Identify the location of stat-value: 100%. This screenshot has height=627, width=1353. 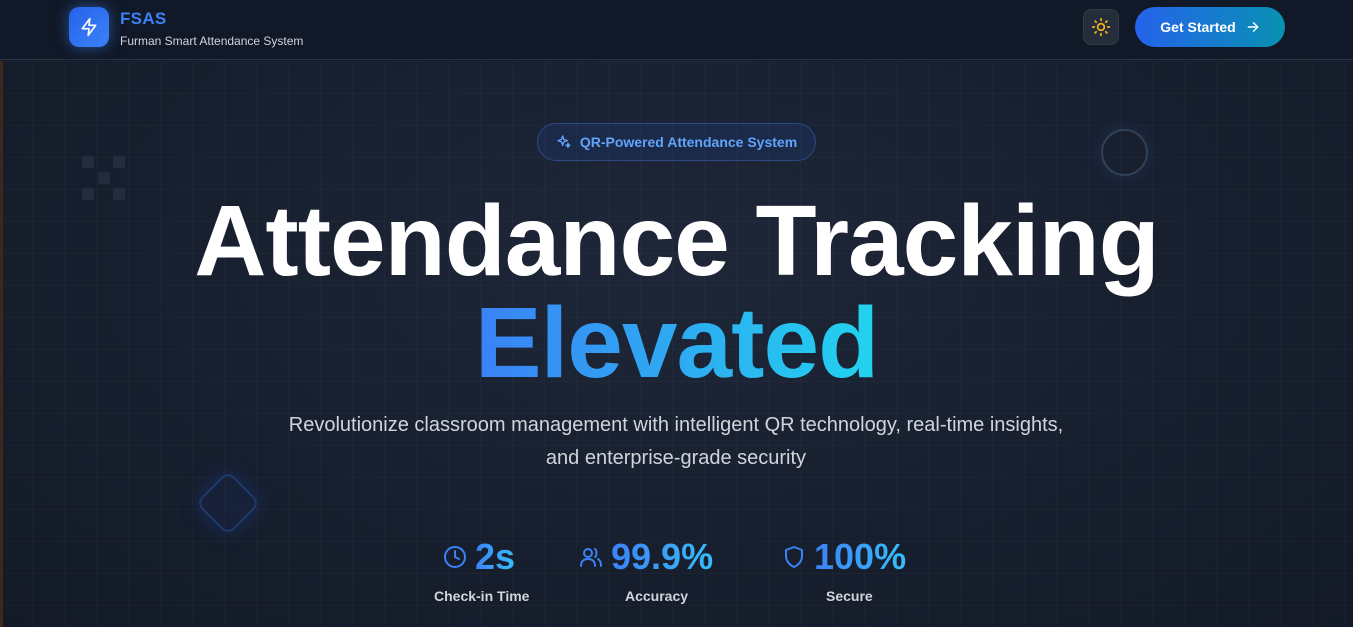
(860, 556).